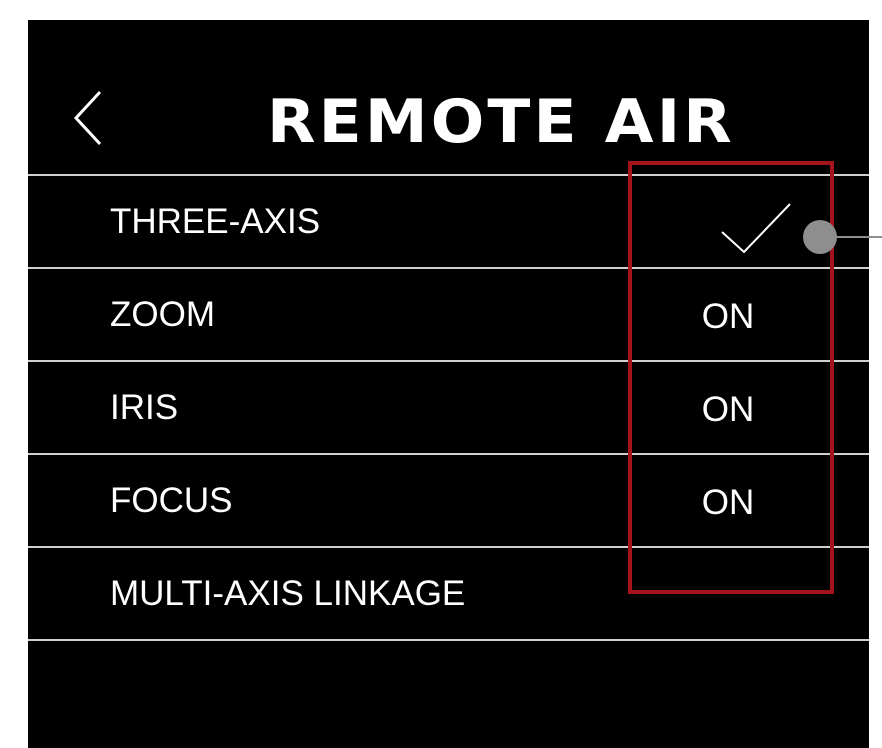 The width and height of the screenshot is (882, 748). What do you see at coordinates (144, 407) in the screenshot?
I see `menu-item-label: IRIS` at bounding box center [144, 407].